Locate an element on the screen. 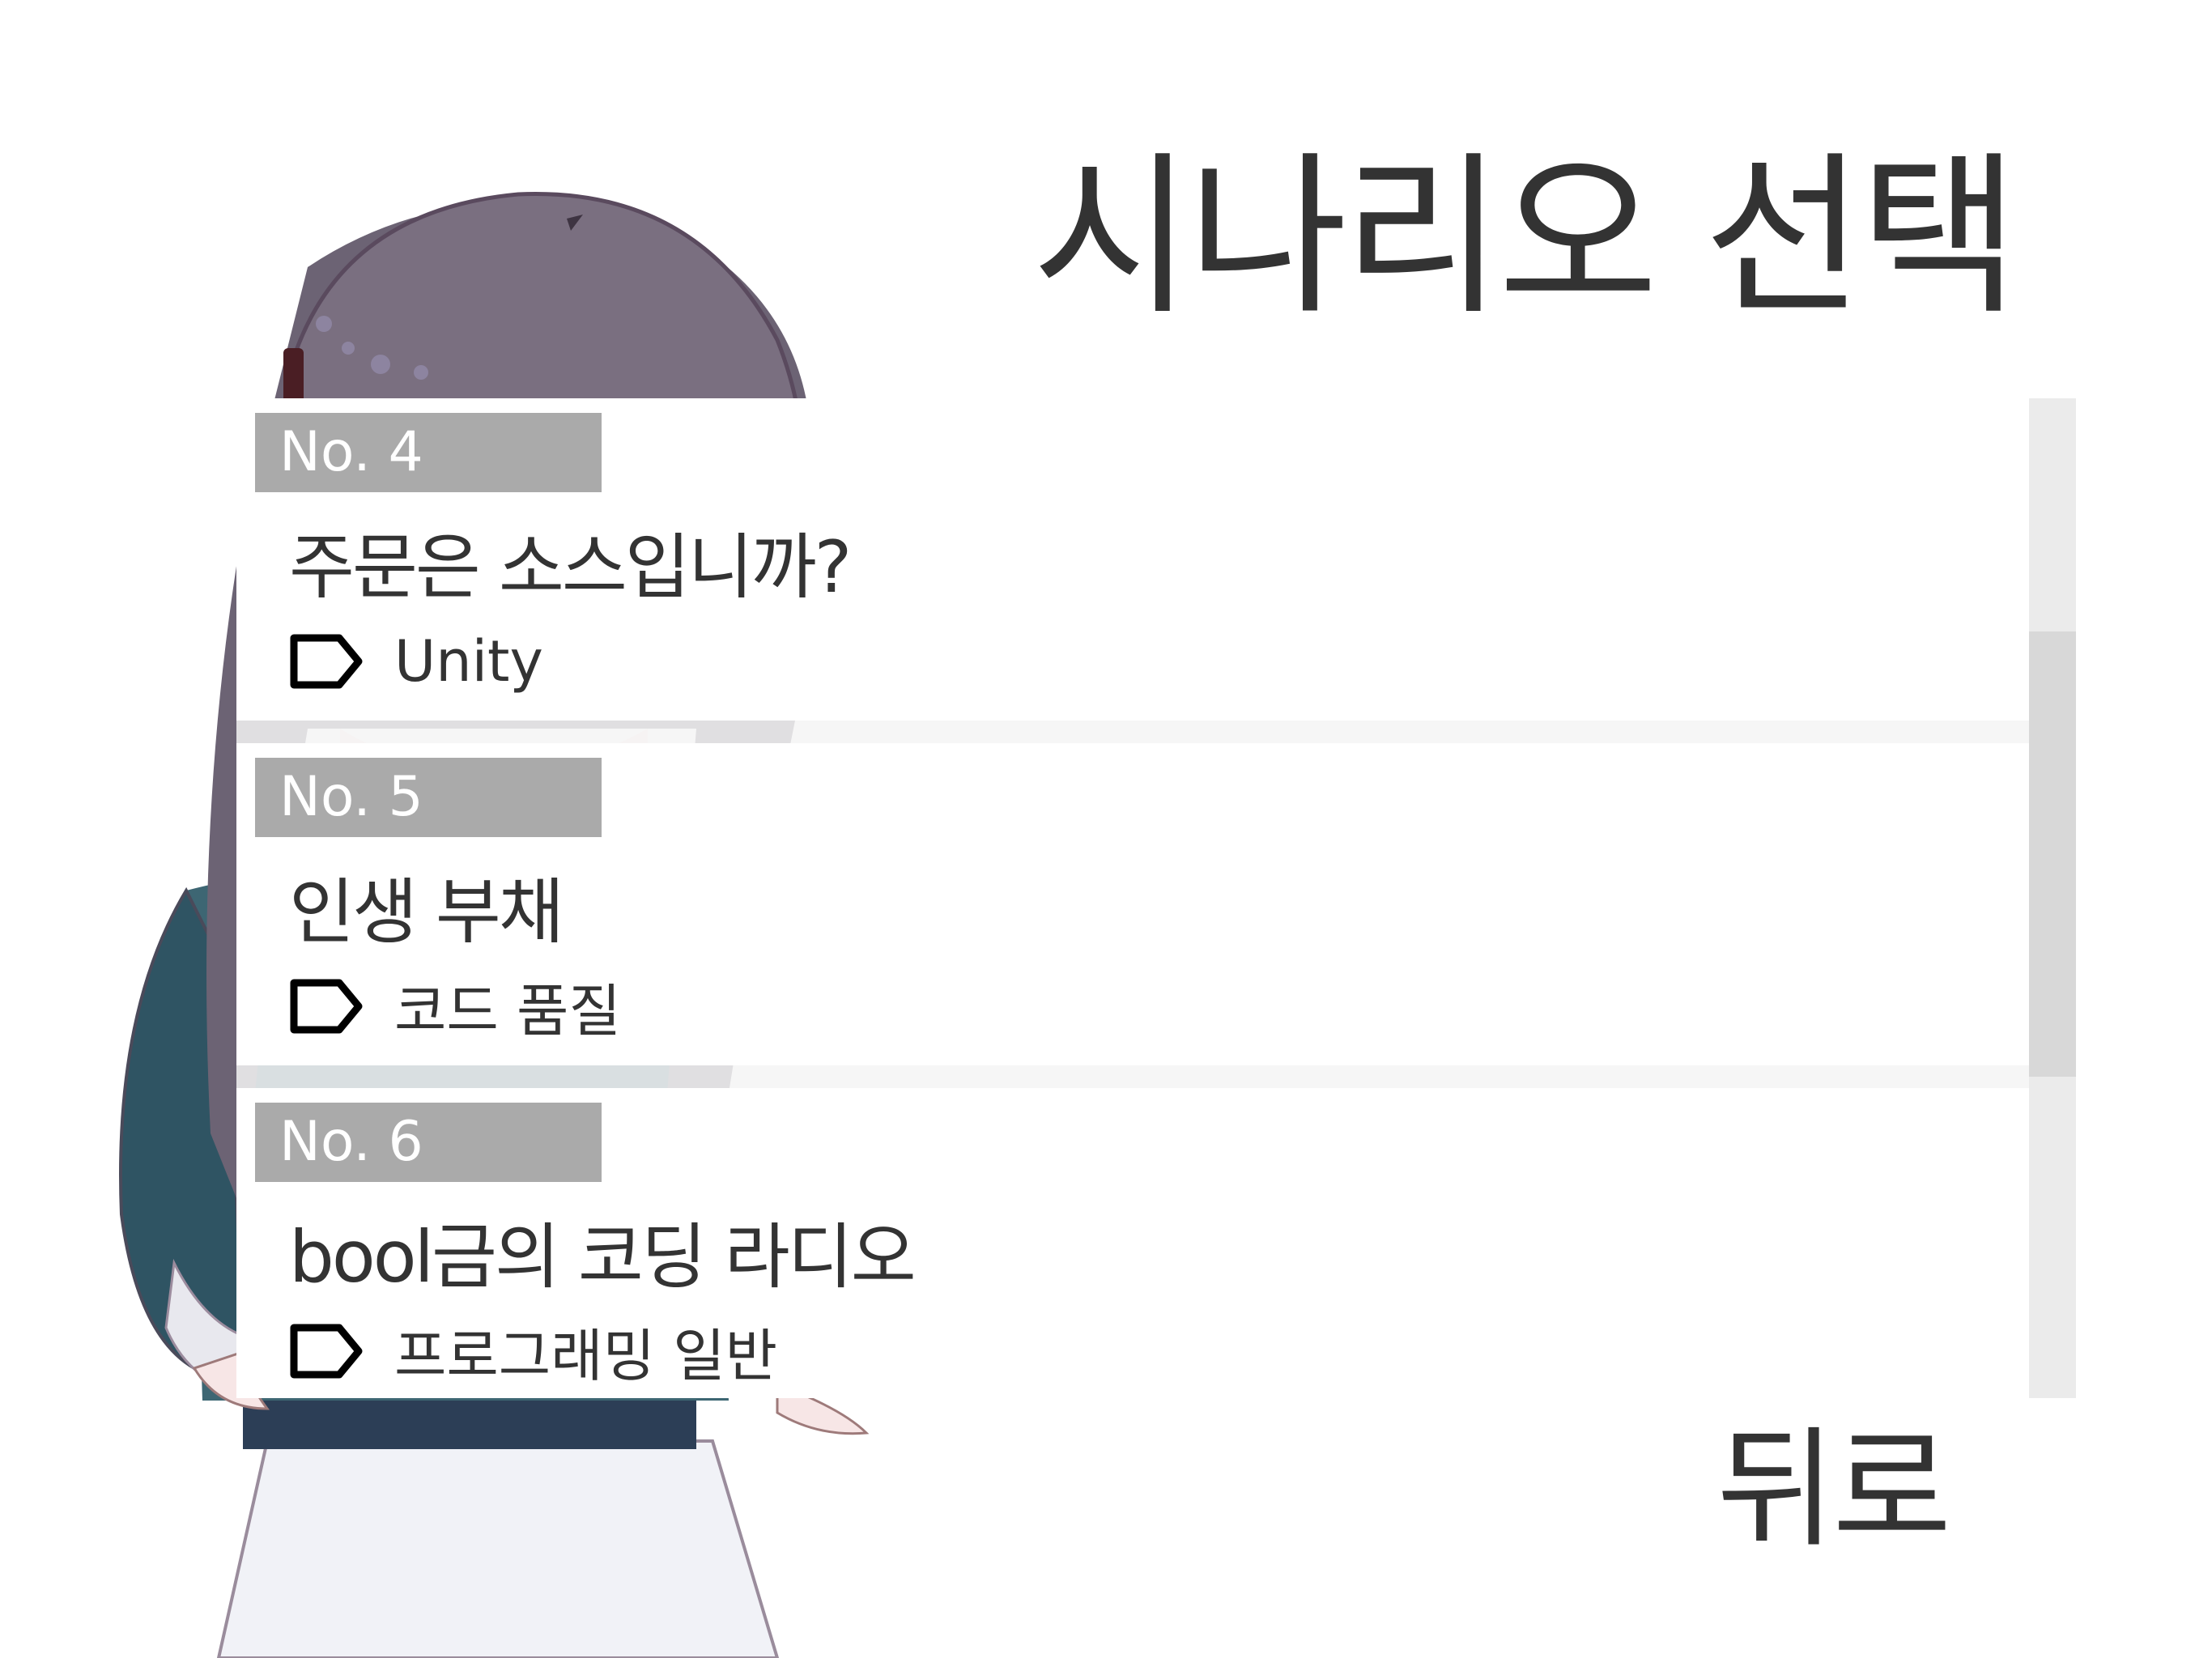  back-button: 뒤로 is located at coordinates (1833, 1489).